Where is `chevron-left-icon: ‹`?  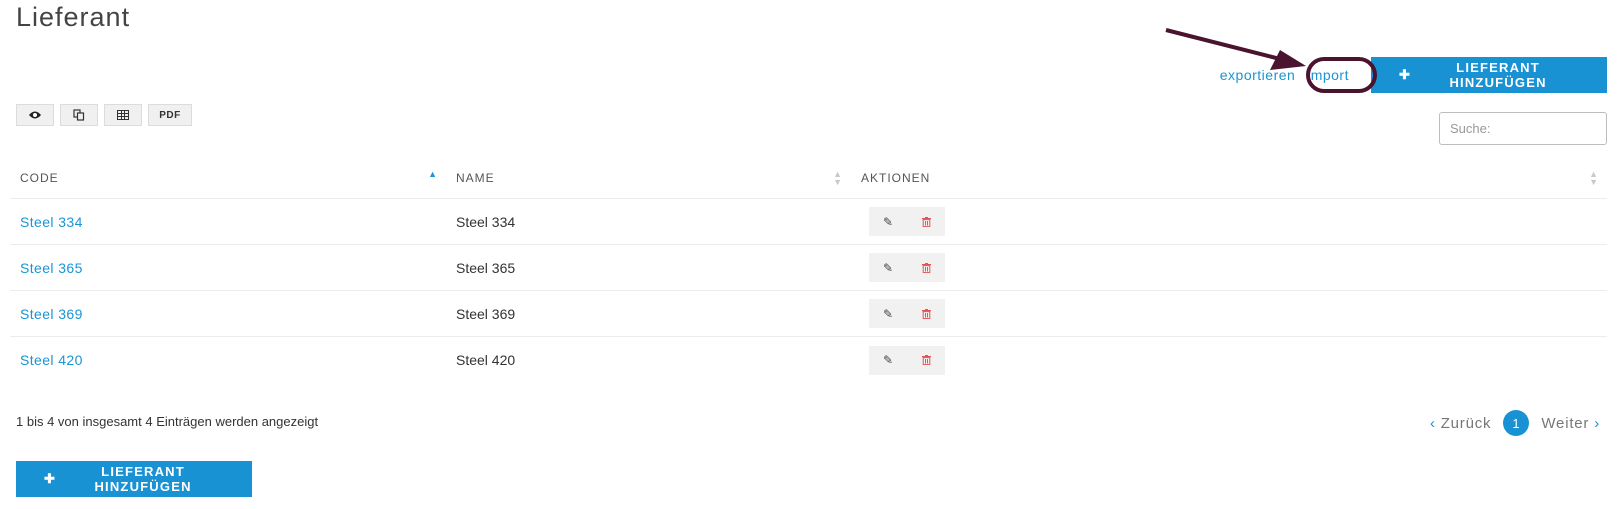 chevron-left-icon: ‹ is located at coordinates (1432, 423).